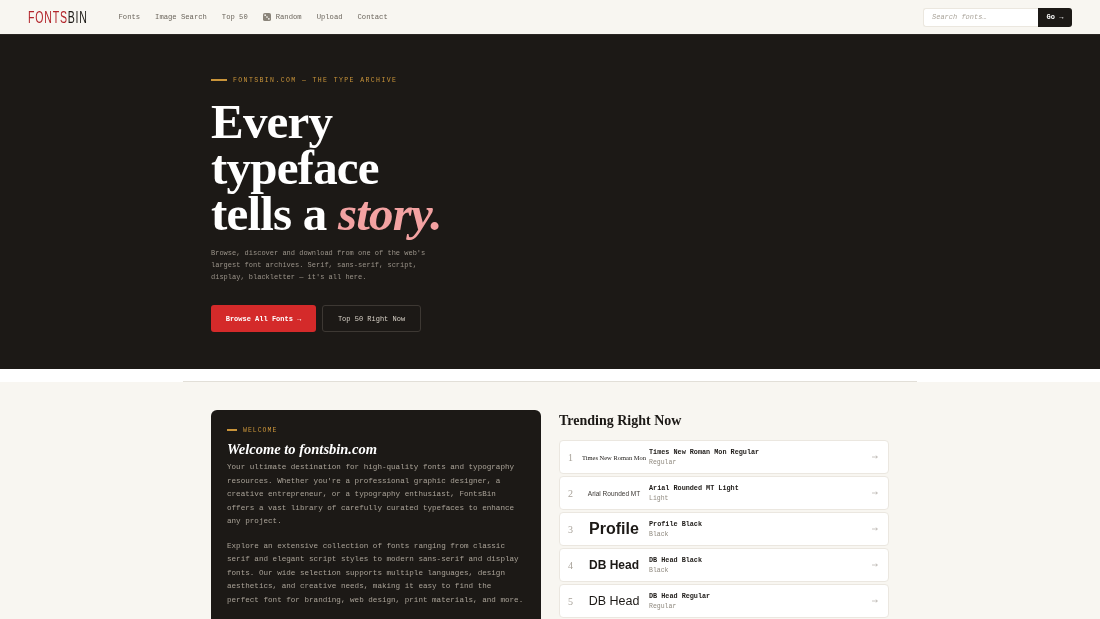 This screenshot has width=1100, height=619. Describe the element at coordinates (571, 493) in the screenshot. I see `rank-number: 2` at that location.